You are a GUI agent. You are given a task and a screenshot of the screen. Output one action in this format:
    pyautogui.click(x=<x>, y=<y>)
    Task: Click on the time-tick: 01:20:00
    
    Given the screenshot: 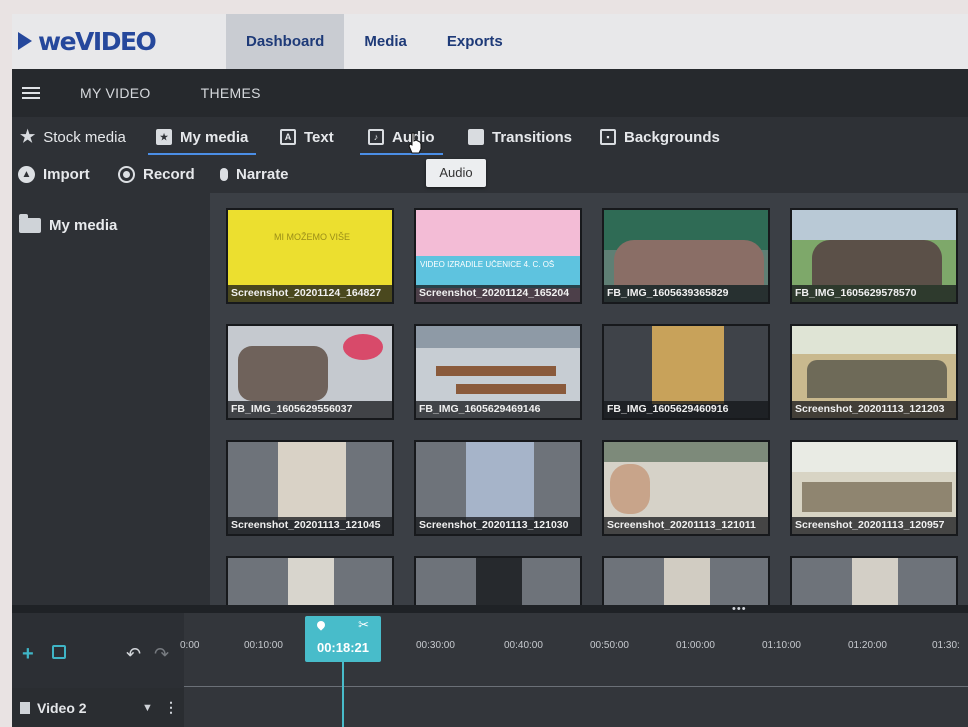 What is the action you would take?
    pyautogui.click(x=867, y=645)
    